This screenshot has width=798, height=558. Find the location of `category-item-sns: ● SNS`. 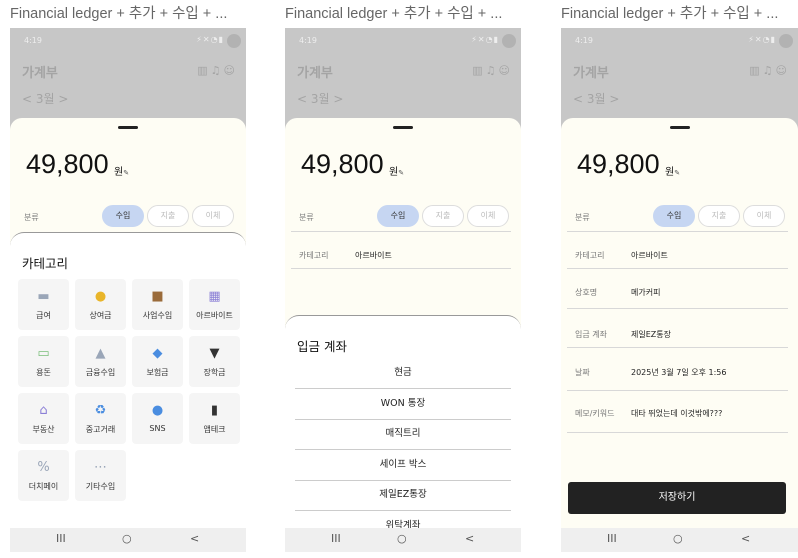

category-item-sns: ● SNS is located at coordinates (157, 418).